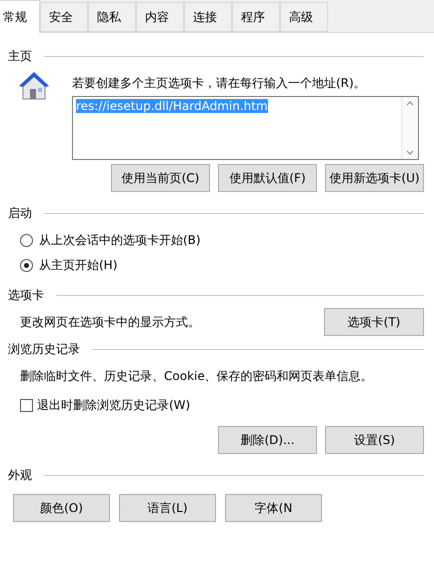 The height and width of the screenshot is (563, 434). What do you see at coordinates (20, 213) in the screenshot?
I see `section-title: 启动` at bounding box center [20, 213].